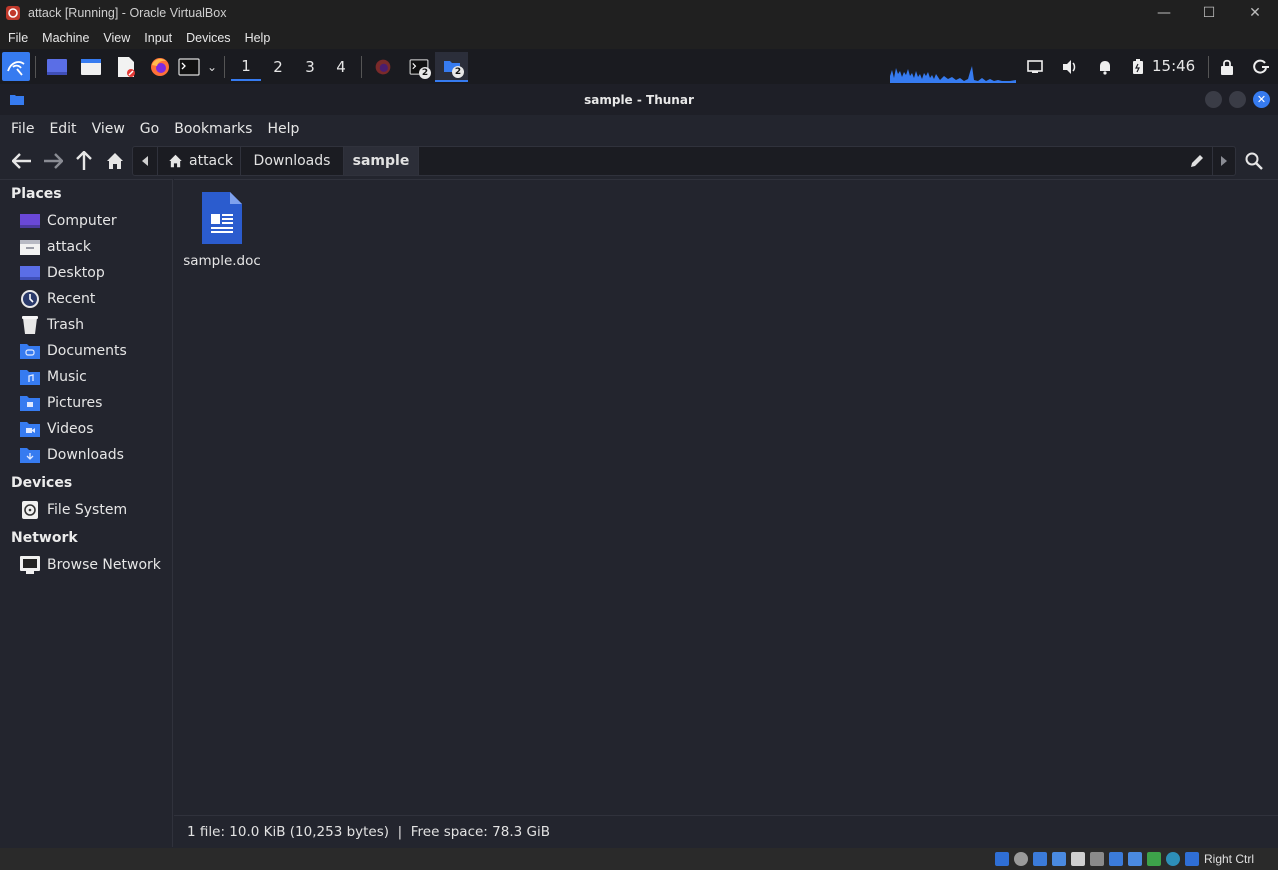 Image resolution: width=1278 pixels, height=870 pixels. I want to click on thunar-titlebar: sample - Thunar ✕, so click(639, 99).